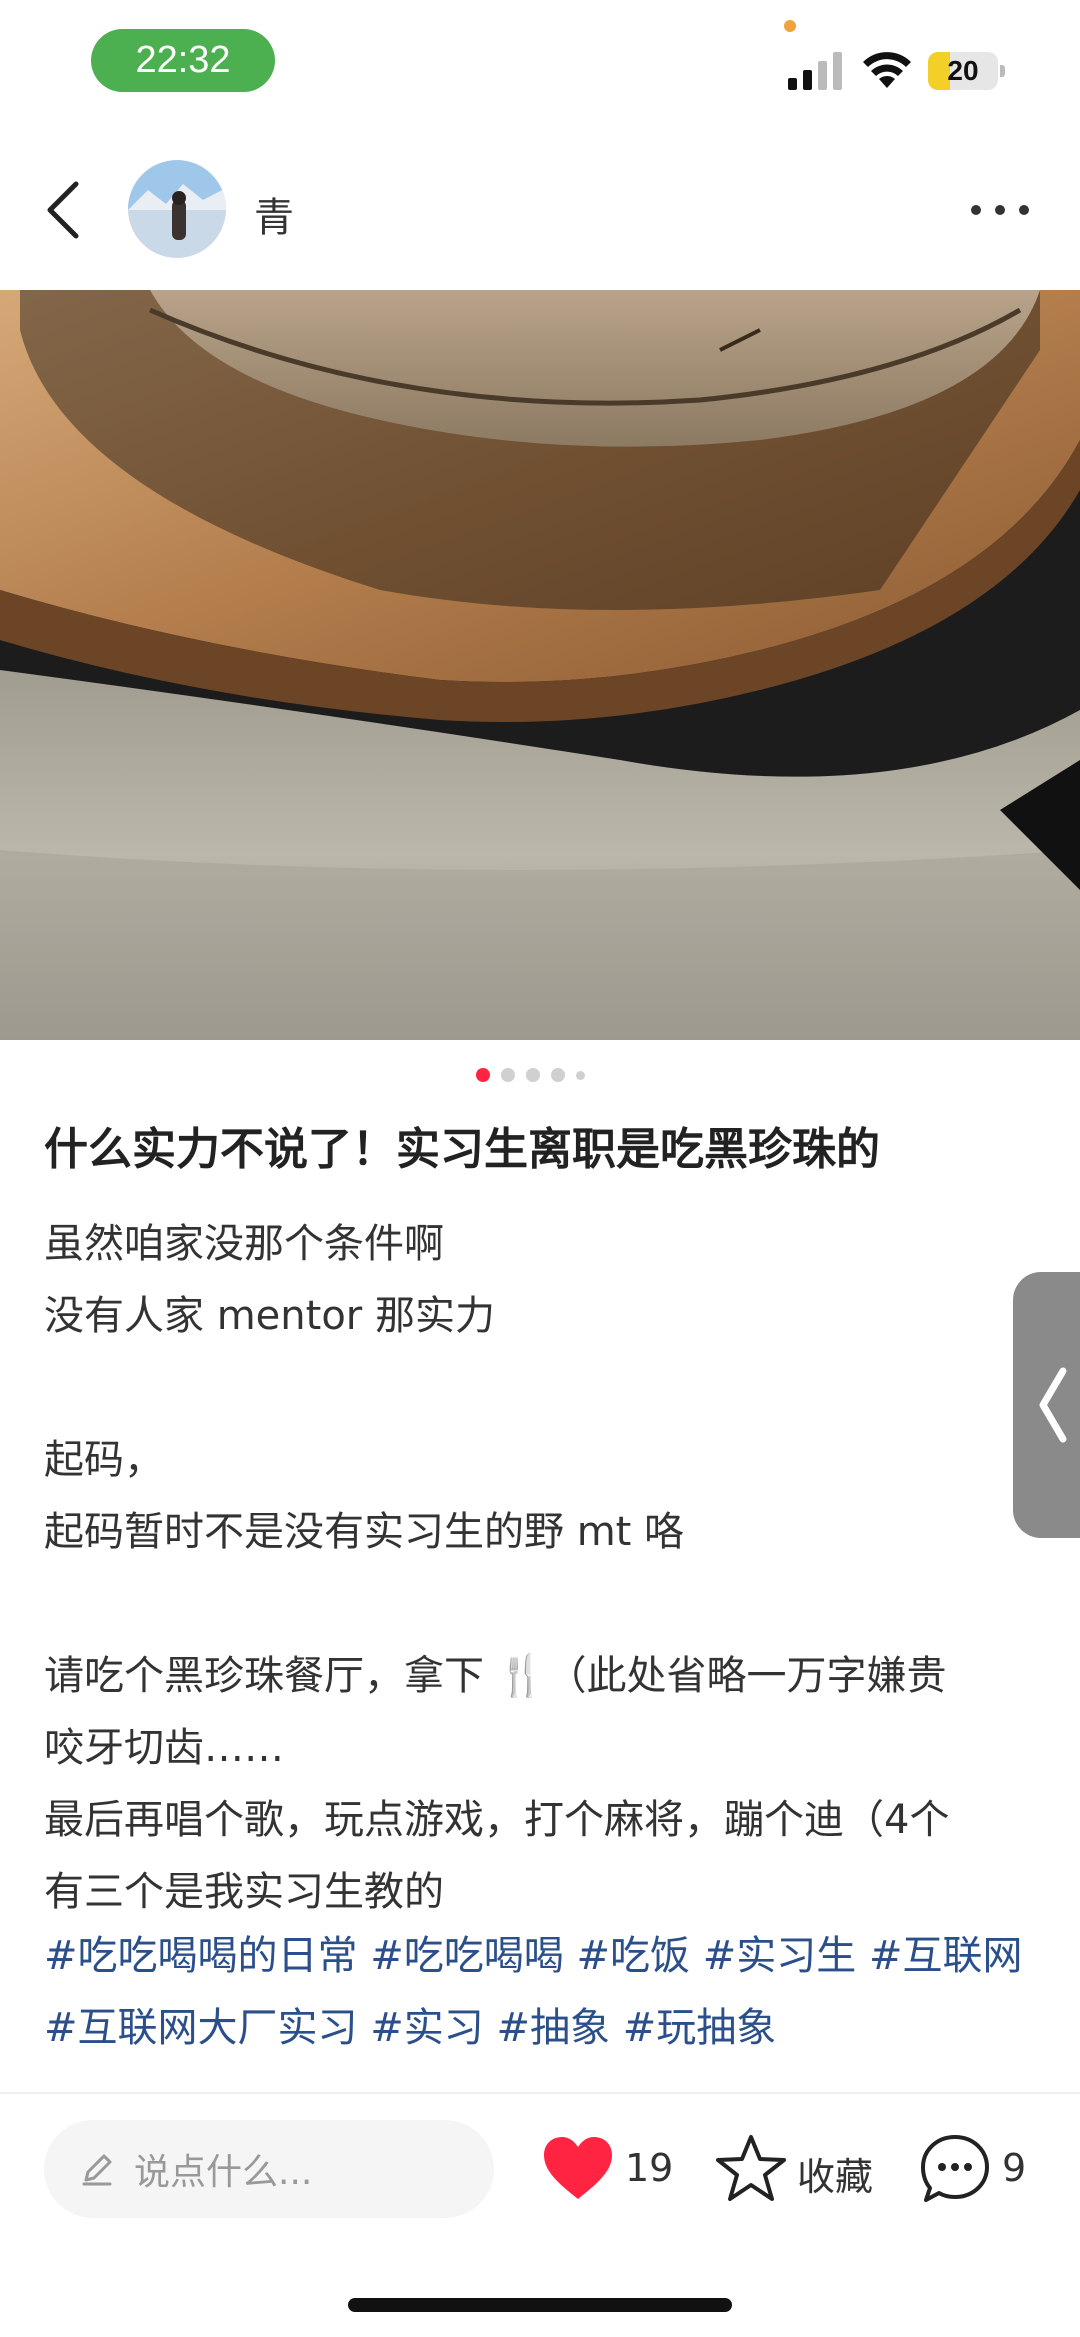 This screenshot has height=2337, width=1080. What do you see at coordinates (553, 2028) in the screenshot?
I see `hashtag-link: #抽象` at bounding box center [553, 2028].